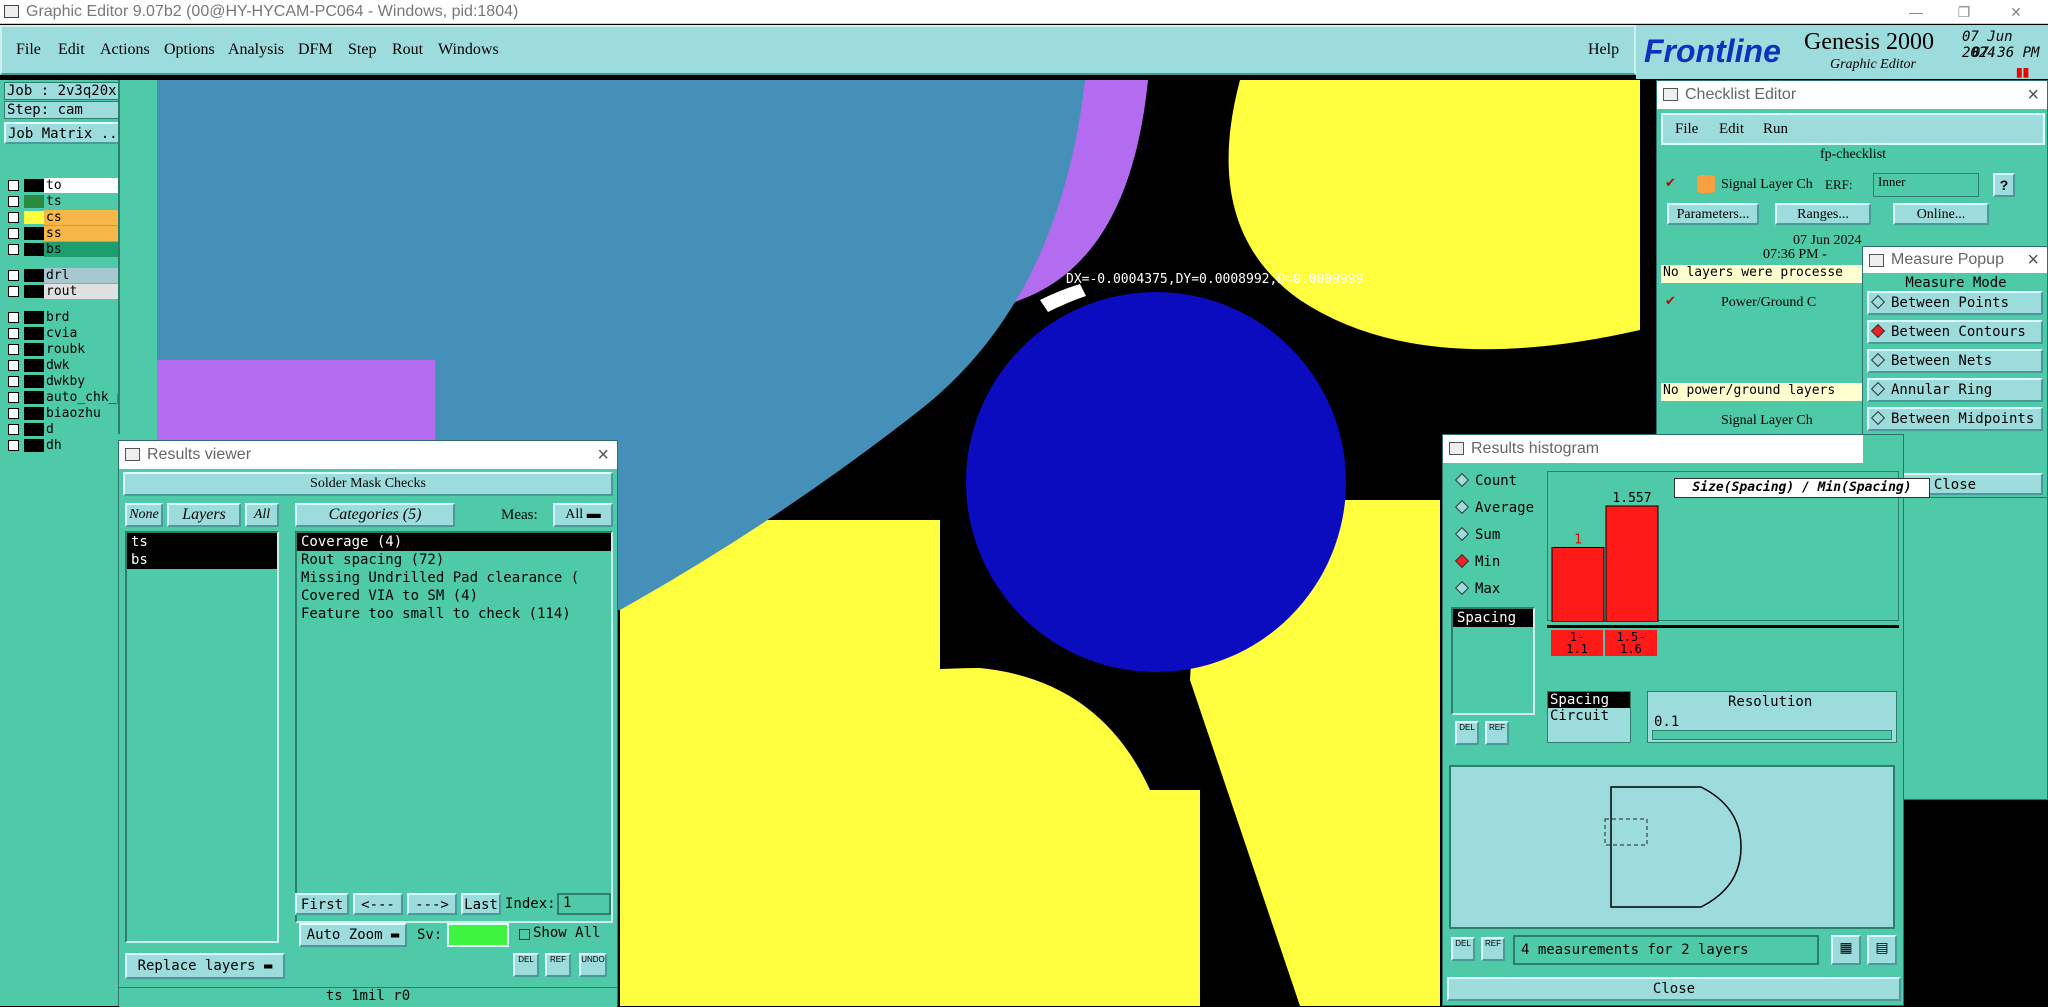 The image size is (2048, 1007). I want to click on list-item: Feature too small to check (114), so click(454, 614).